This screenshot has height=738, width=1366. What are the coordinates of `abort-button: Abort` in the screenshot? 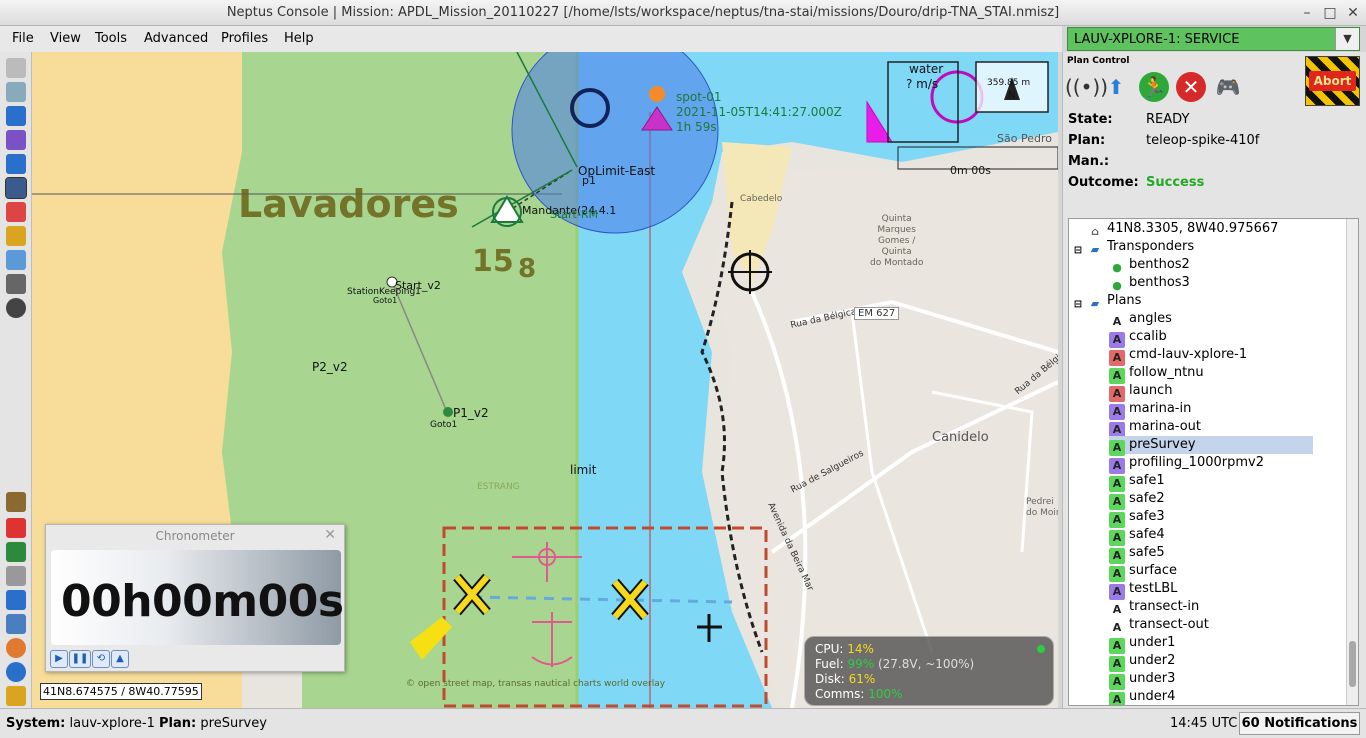 It's located at (1332, 81).